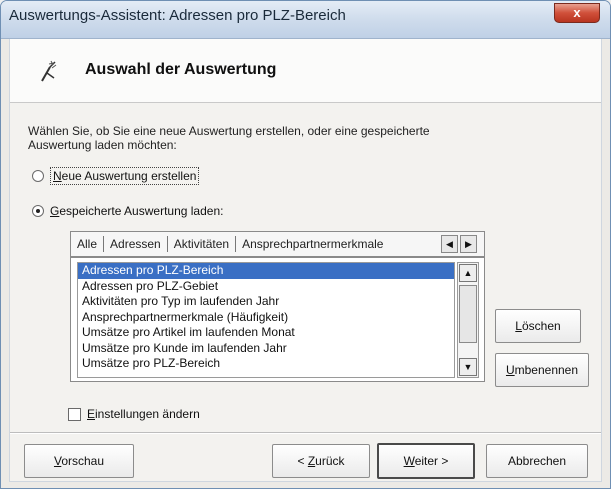 This screenshot has width=611, height=489. What do you see at coordinates (537, 461) in the screenshot?
I see `cancel-button: Abbrechen` at bounding box center [537, 461].